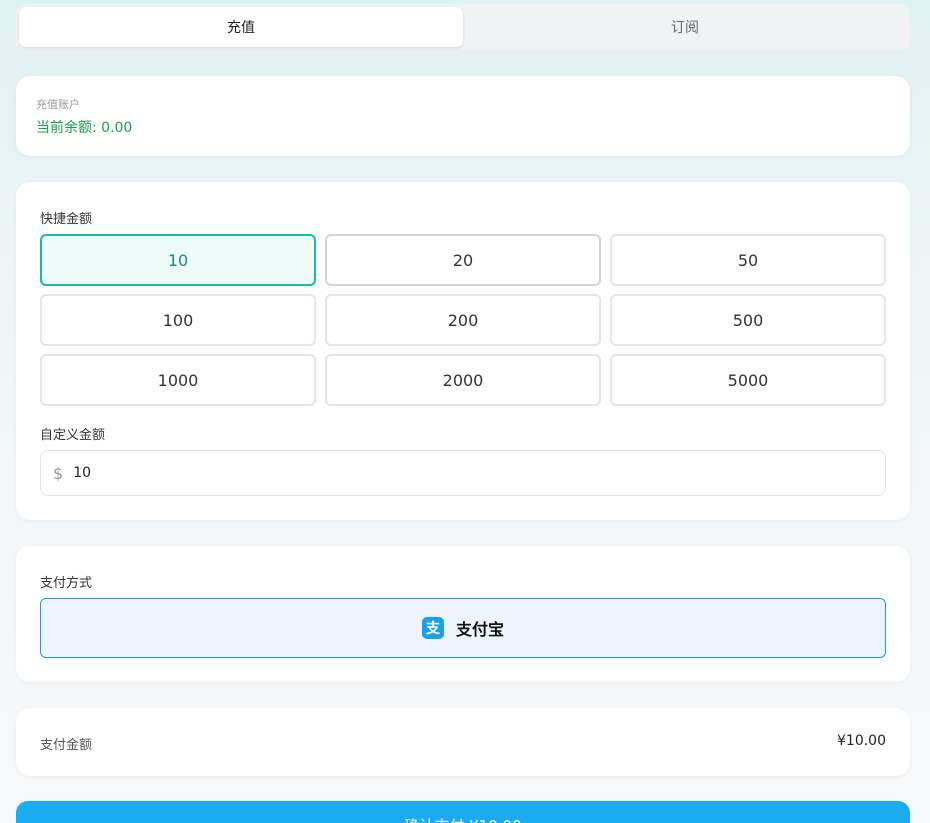 The width and height of the screenshot is (930, 823). I want to click on amount-option-10: 10, so click(178, 260).